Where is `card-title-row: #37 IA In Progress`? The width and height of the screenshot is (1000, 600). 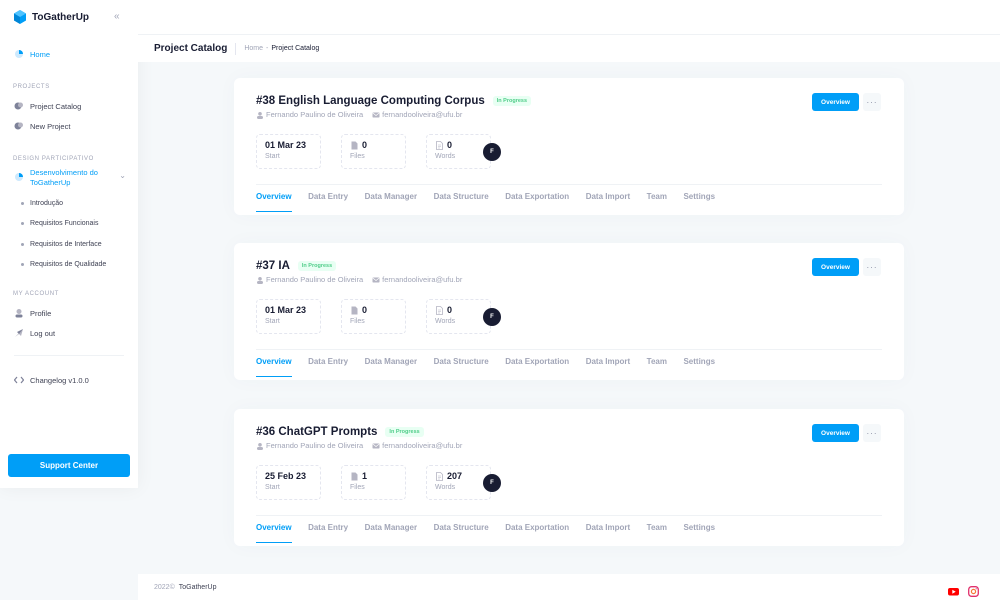
card-title-row: #37 IA In Progress is located at coordinates (296, 266).